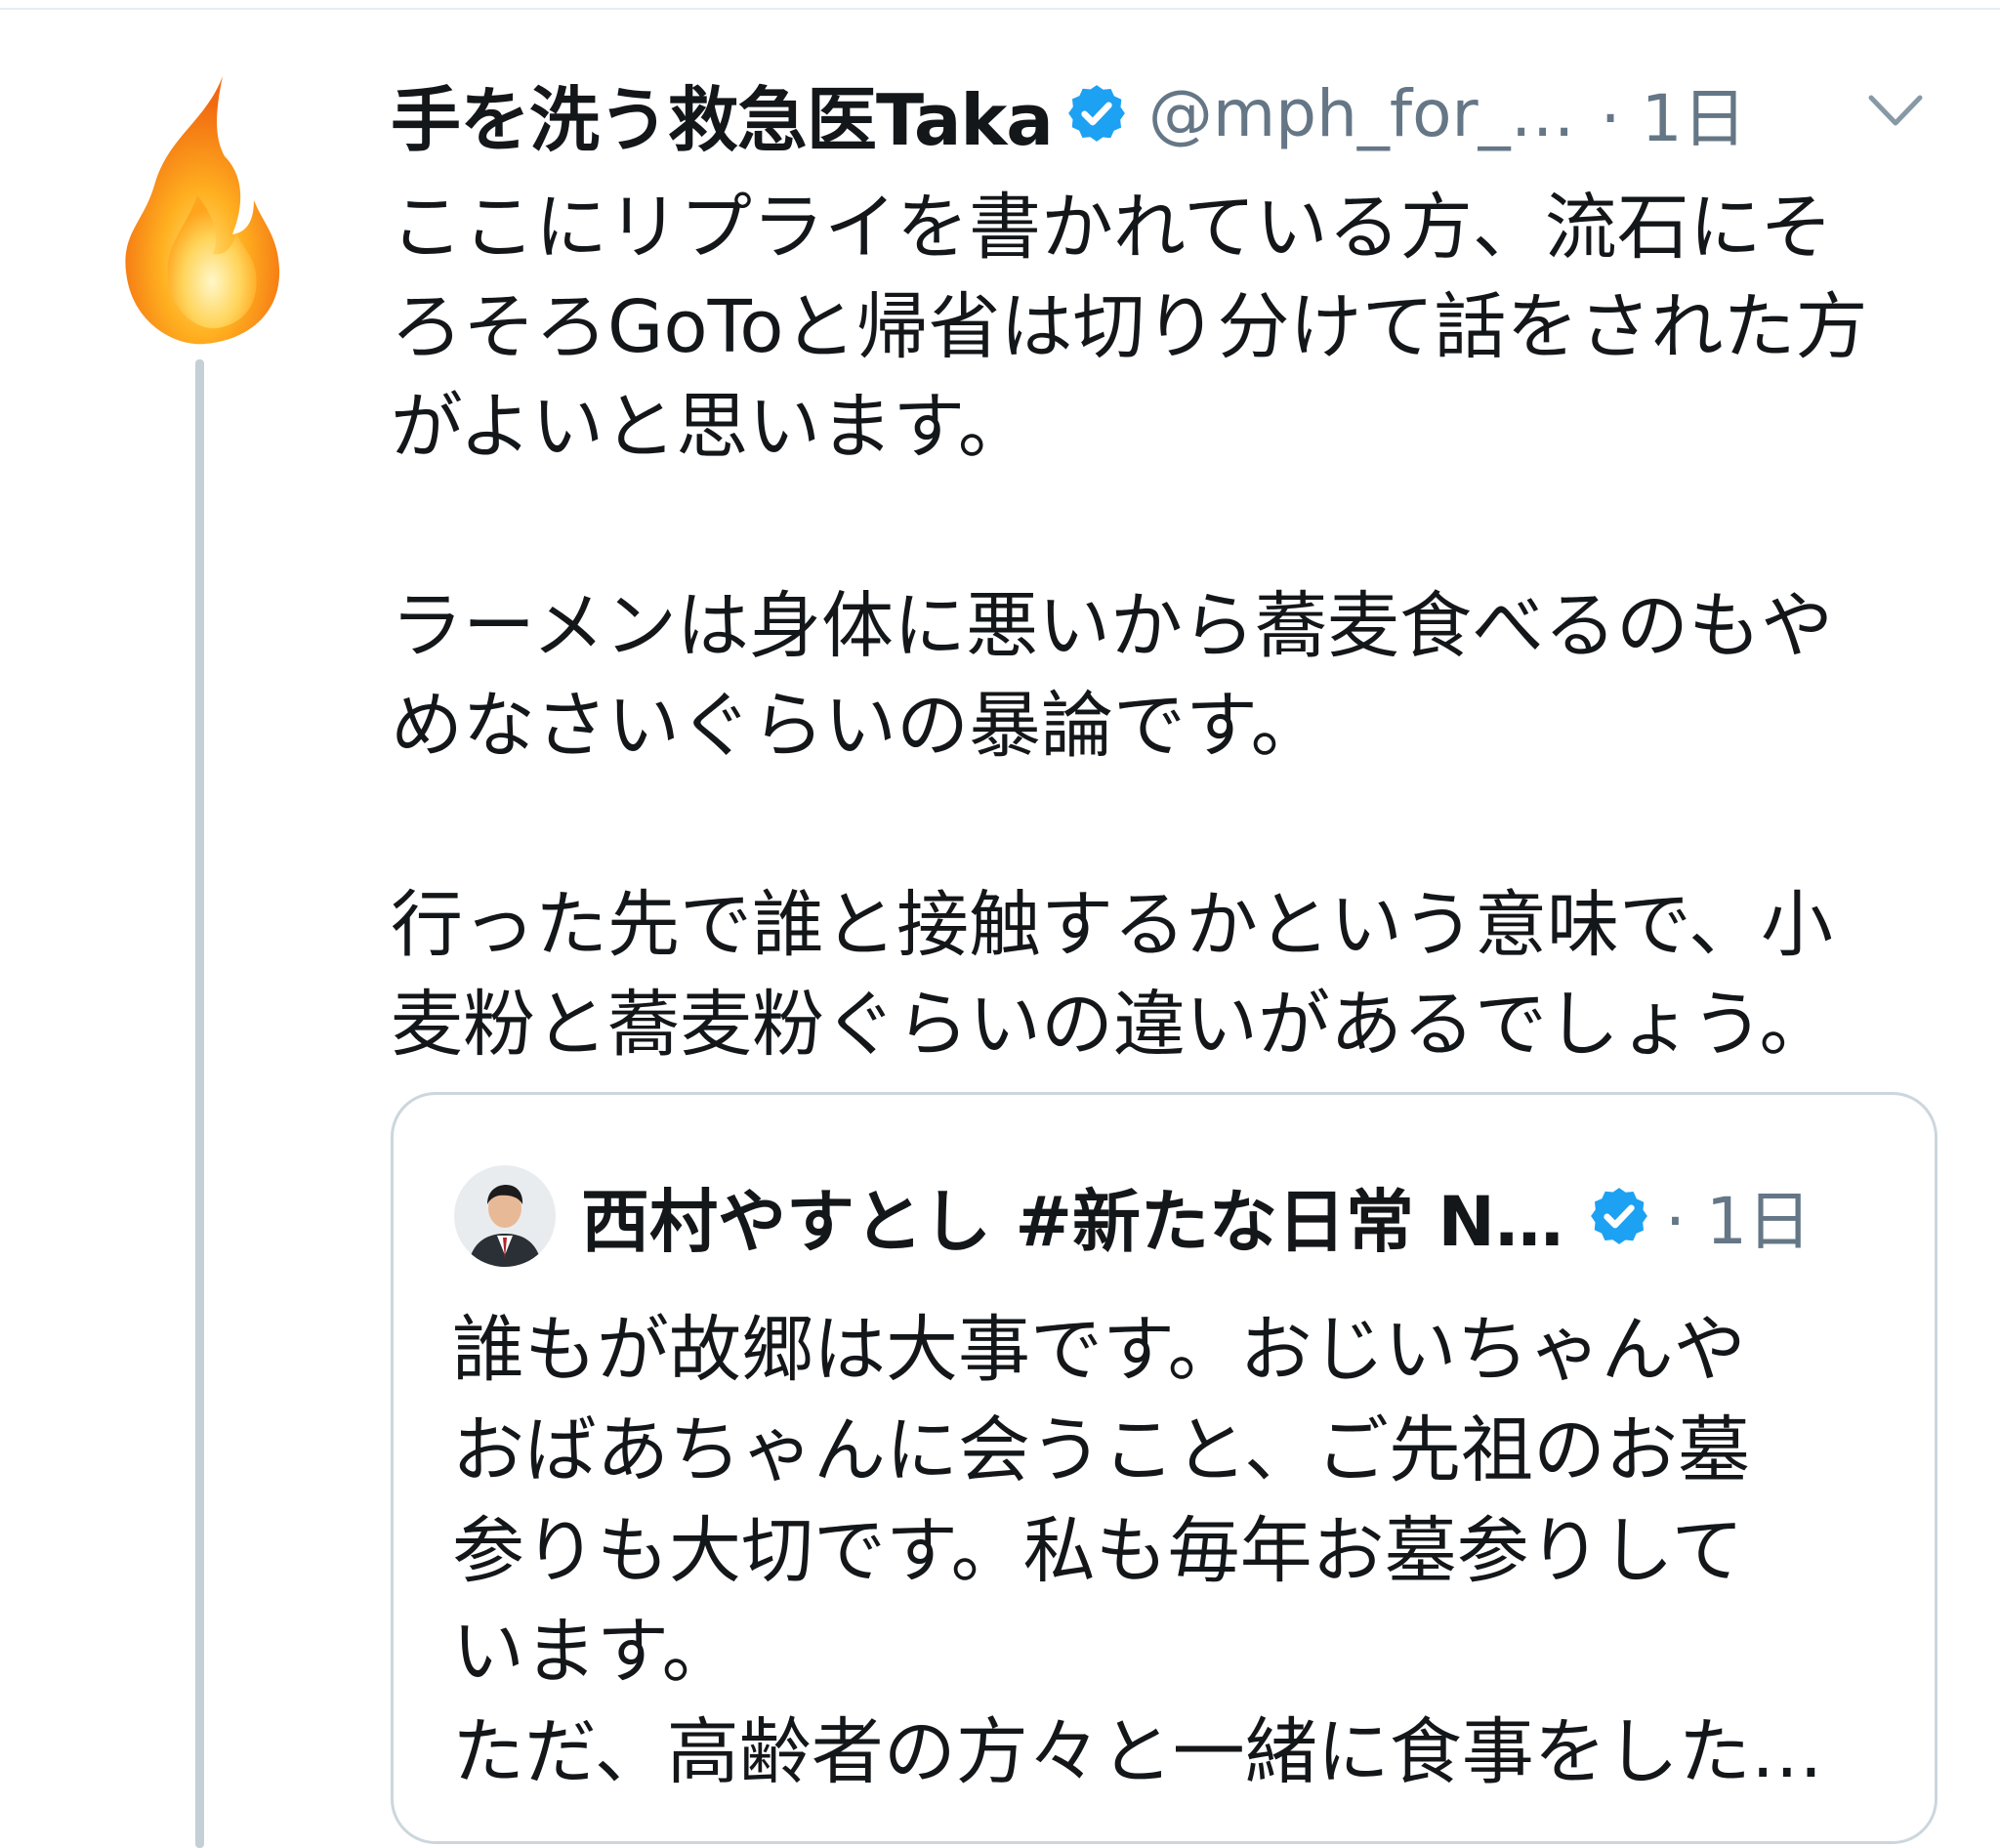 The height and width of the screenshot is (1848, 2000). Describe the element at coordinates (1112, 925) in the screenshot. I see `tweet-line: 行った先で誰と接触するかという意味で、小` at that location.